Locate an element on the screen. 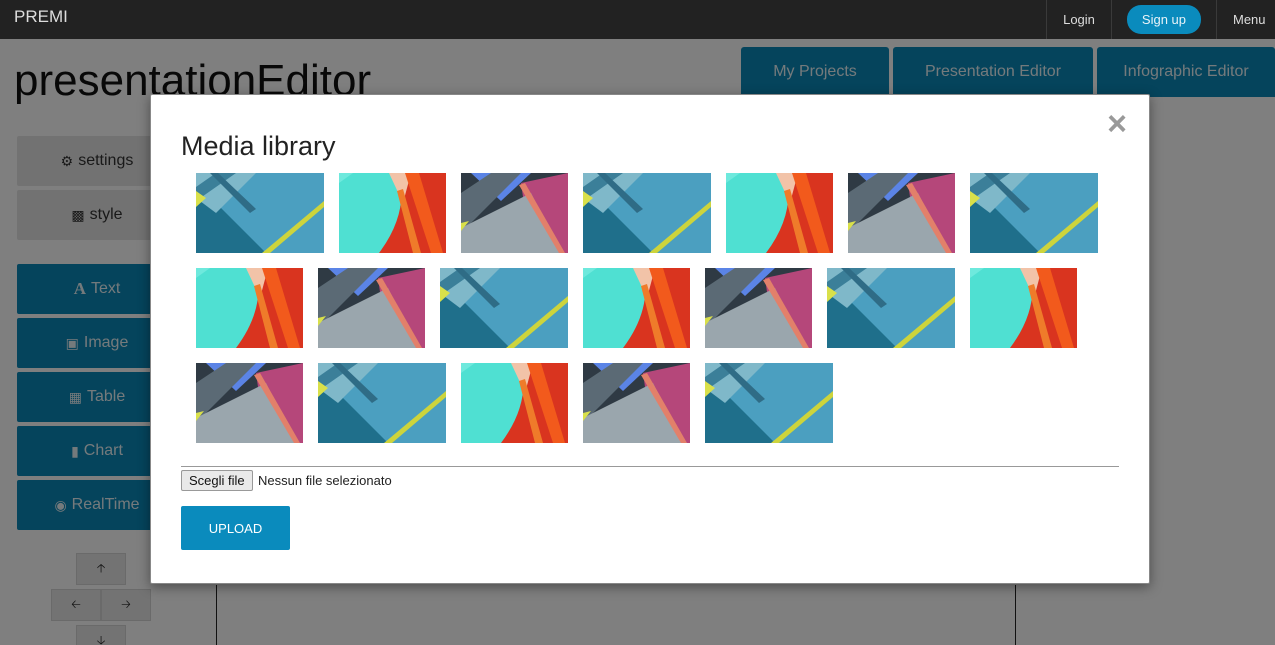 This screenshot has height=645, width=1275. signup-button: Sign up is located at coordinates (1163, 19).